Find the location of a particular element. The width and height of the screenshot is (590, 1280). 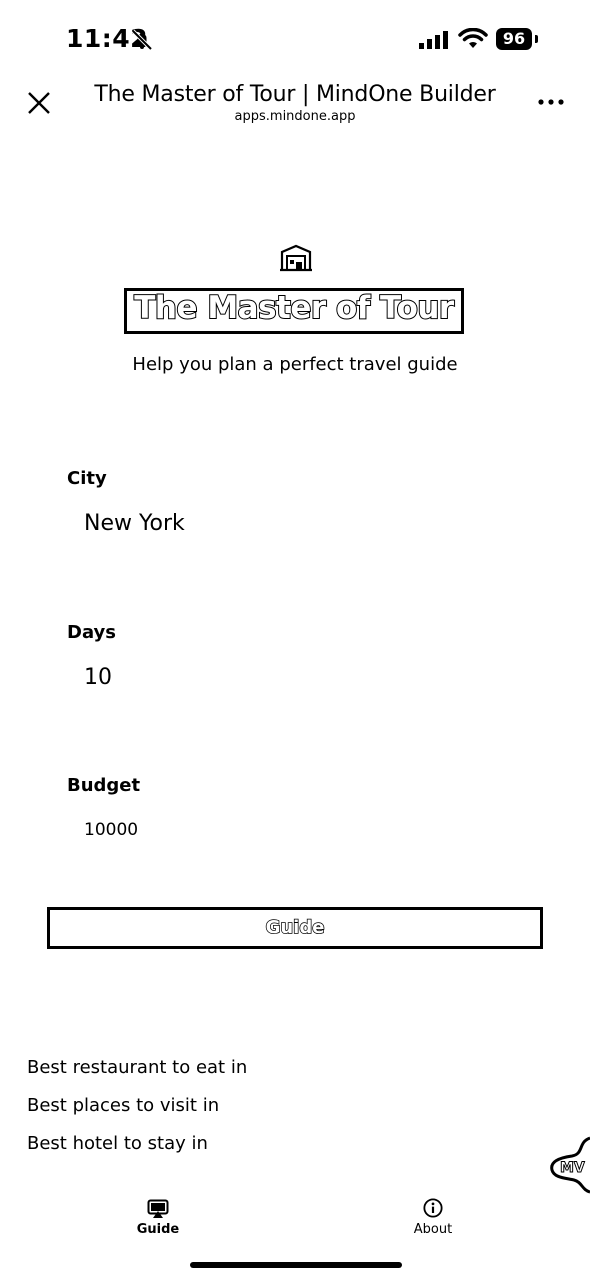

suggestion-restaurant: Best restaurant to eat in is located at coordinates (137, 1067).